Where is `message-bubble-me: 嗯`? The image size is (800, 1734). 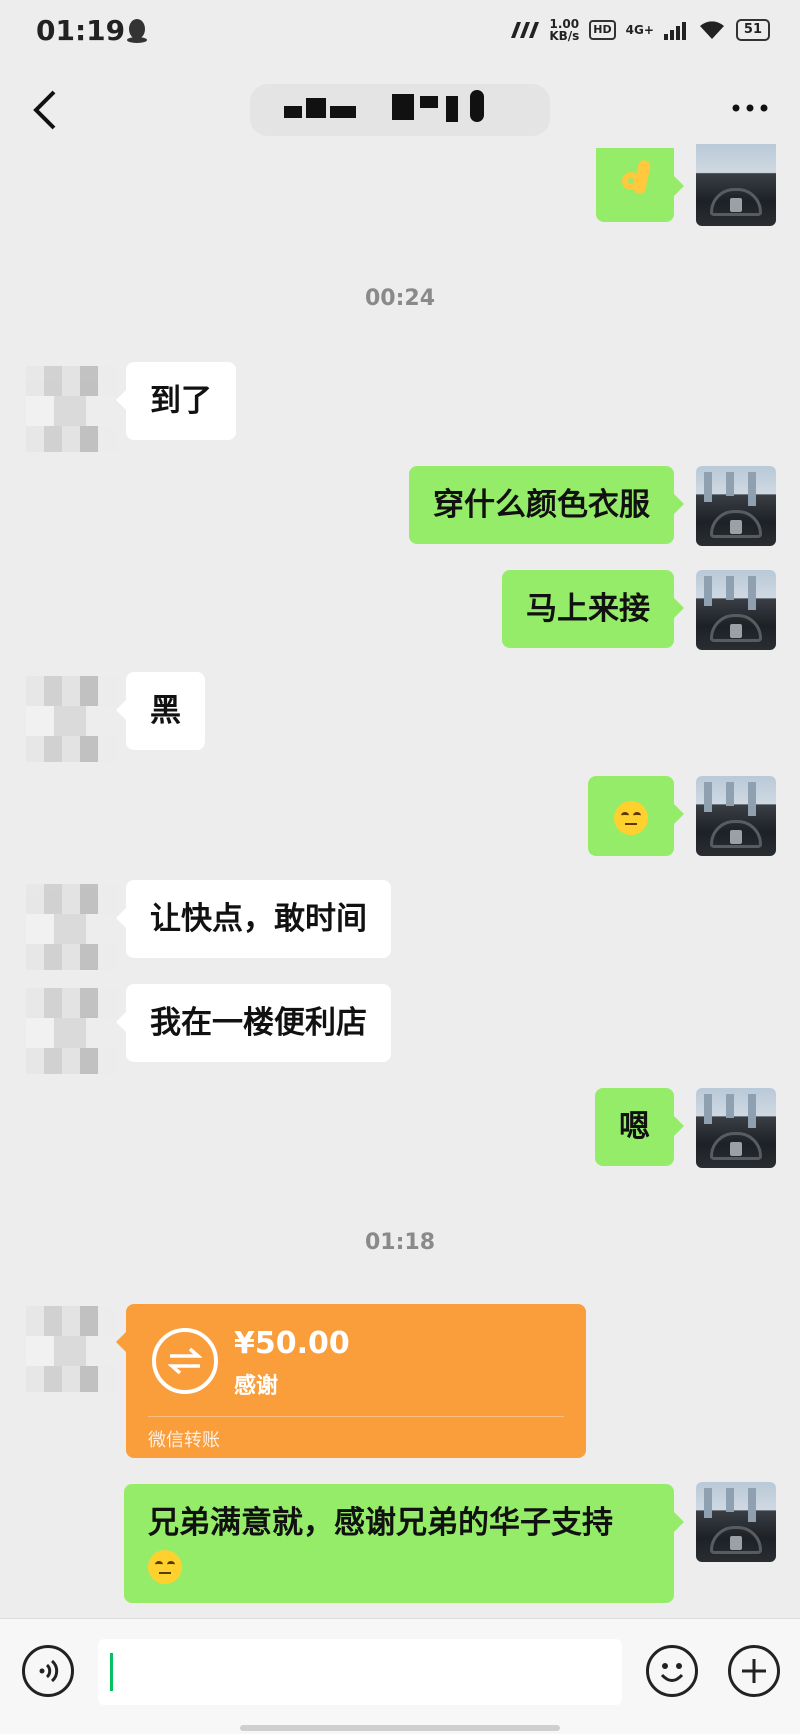 message-bubble-me: 嗯 is located at coordinates (639, 1127).